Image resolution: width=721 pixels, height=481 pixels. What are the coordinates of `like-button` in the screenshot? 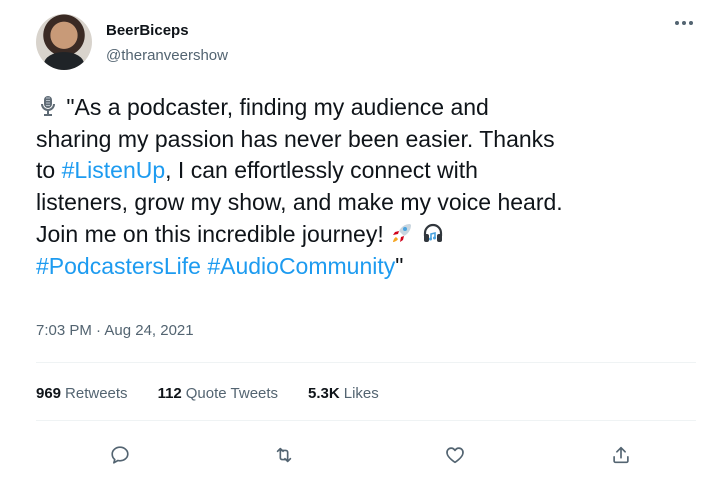 It's located at (455, 455).